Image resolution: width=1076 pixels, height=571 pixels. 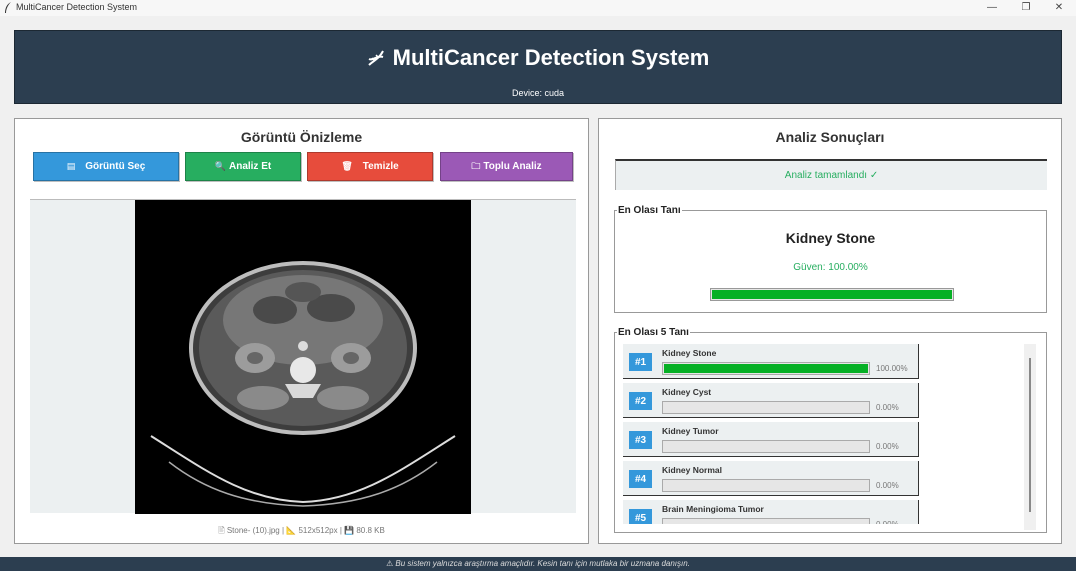 I want to click on top5-legend: En Olası 5 Tanı, so click(x=653, y=332).